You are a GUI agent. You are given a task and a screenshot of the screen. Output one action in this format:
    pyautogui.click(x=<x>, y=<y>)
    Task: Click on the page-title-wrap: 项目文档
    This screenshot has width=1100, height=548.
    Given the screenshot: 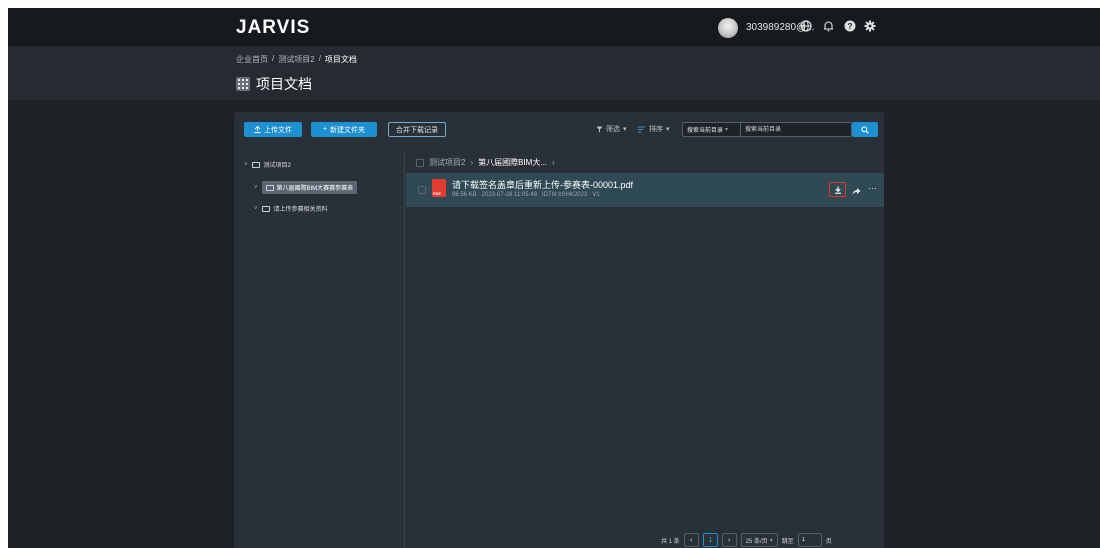 What is the action you would take?
    pyautogui.click(x=274, y=84)
    